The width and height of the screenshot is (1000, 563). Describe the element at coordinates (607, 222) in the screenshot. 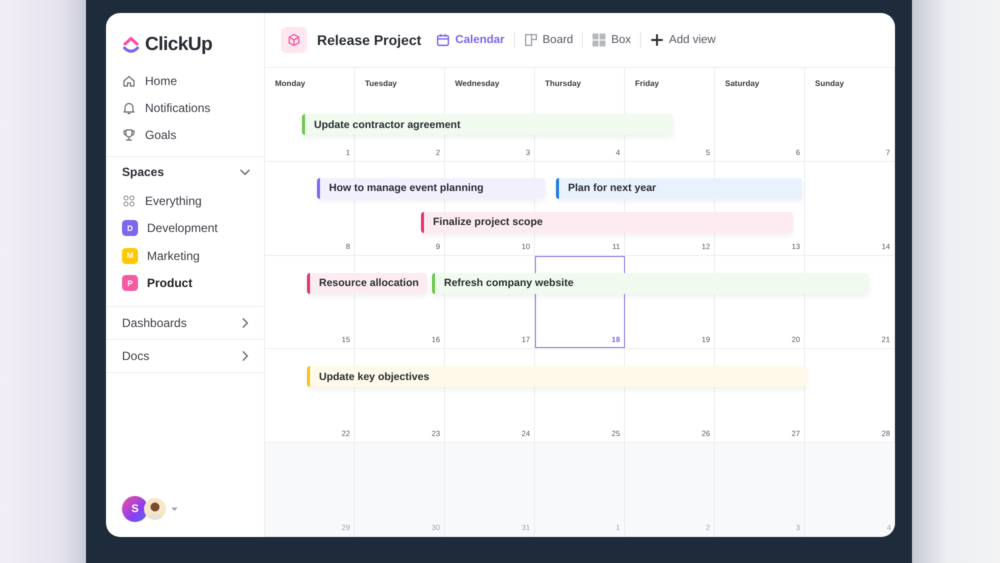

I see `event-bar: Finalize project scope` at that location.